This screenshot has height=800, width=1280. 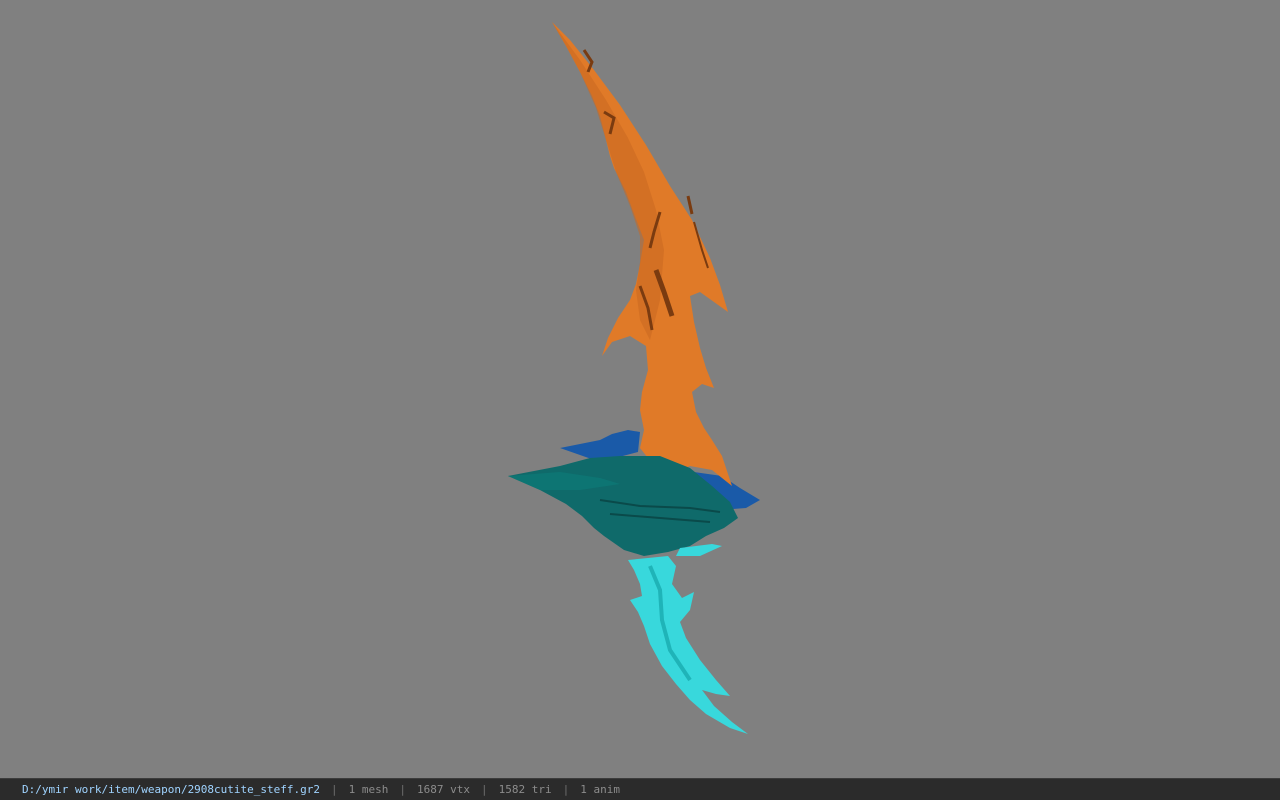 I want to click on triangle-count-label: 1582 tri, so click(x=525, y=789).